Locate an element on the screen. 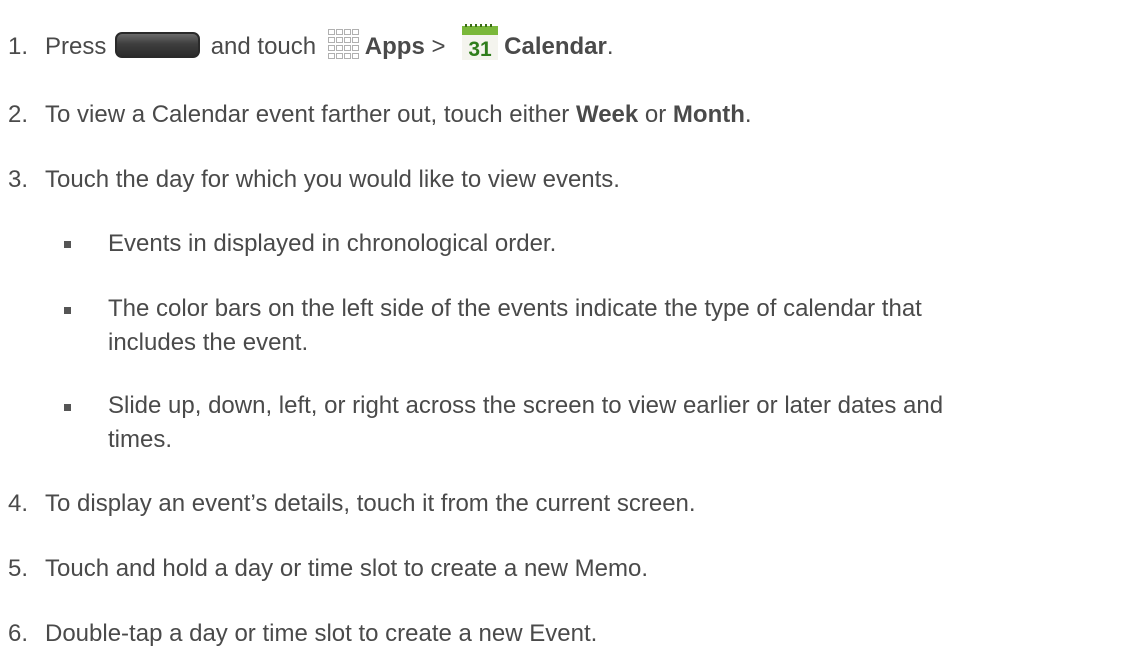  step-number: 4. is located at coordinates (18, 503).